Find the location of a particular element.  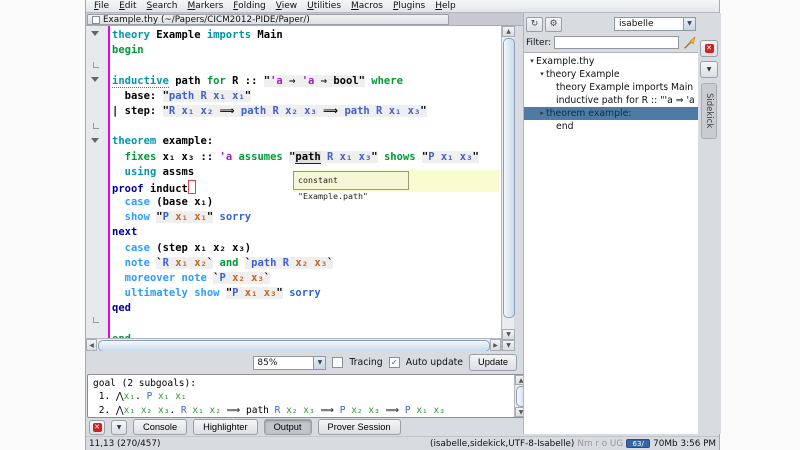

code-line: case (step x₁ x₂ x₃) is located at coordinates (188, 247).